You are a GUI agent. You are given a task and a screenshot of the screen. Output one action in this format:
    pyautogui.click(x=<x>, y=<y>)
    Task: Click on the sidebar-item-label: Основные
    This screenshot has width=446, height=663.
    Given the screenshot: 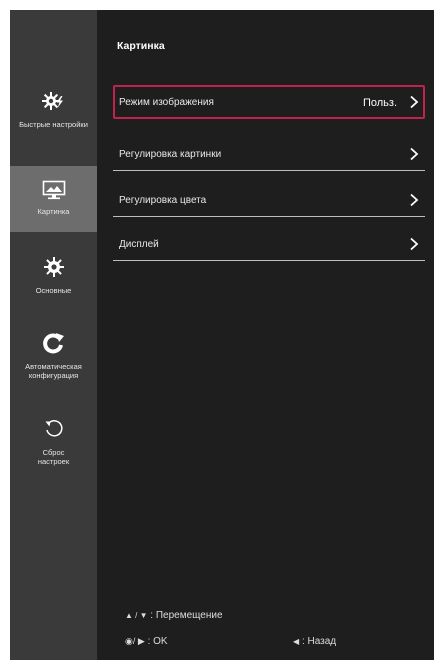 What is the action you would take?
    pyautogui.click(x=53, y=290)
    